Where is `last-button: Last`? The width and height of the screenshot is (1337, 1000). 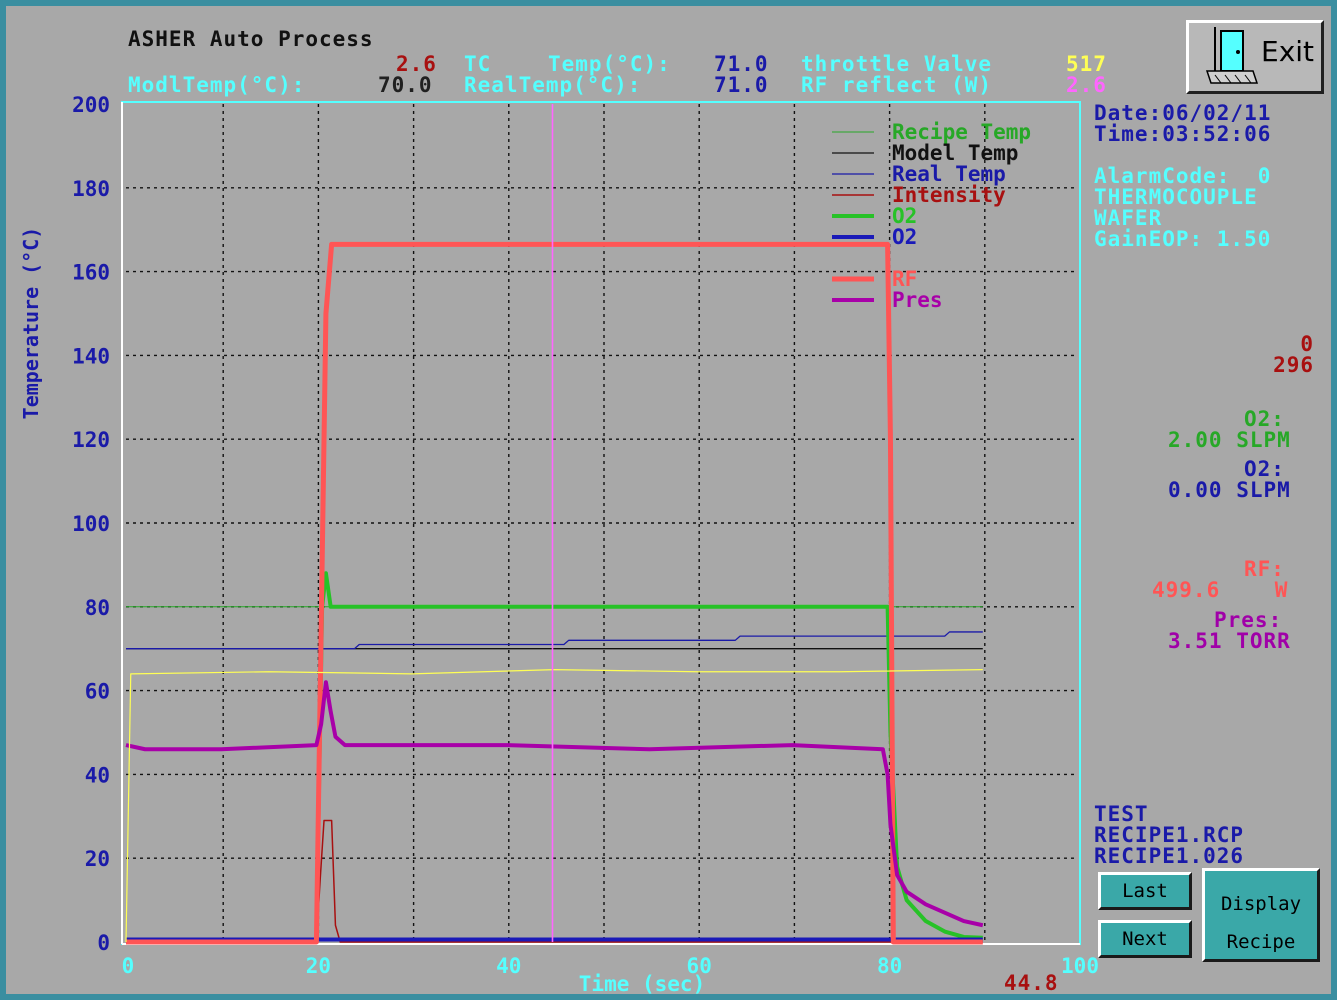 last-button: Last is located at coordinates (1145, 891).